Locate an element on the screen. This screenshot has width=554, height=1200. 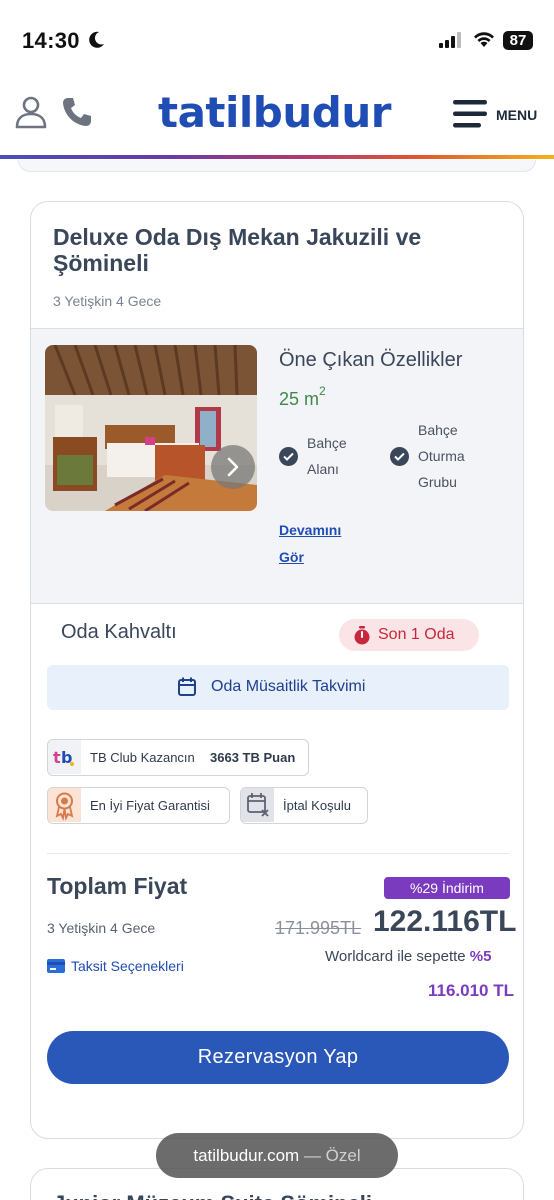
room-area: 25 m2 is located at coordinates (302, 397).